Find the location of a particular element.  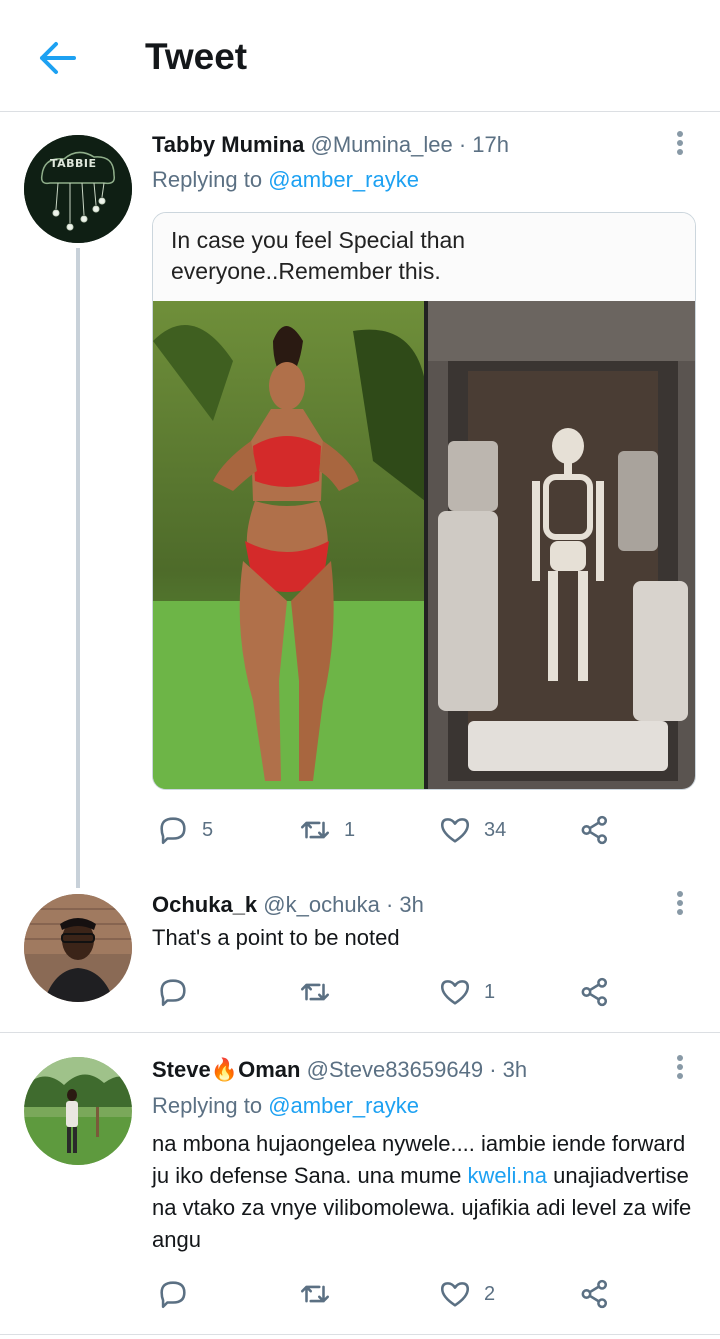

tweet-header: Tabby Mumina @Mumina_lee · 17h is located at coordinates (330, 145).